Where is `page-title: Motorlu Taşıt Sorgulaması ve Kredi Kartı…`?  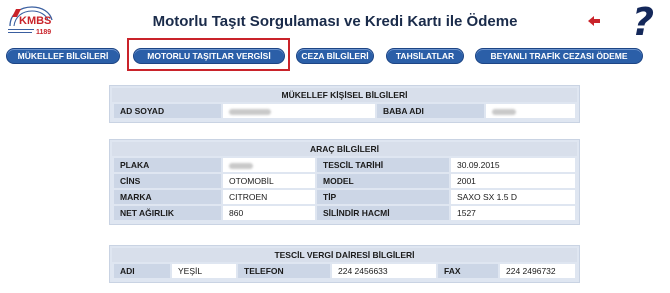 page-title: Motorlu Taşıt Sorgulaması ve Kredi Kartı… is located at coordinates (335, 21).